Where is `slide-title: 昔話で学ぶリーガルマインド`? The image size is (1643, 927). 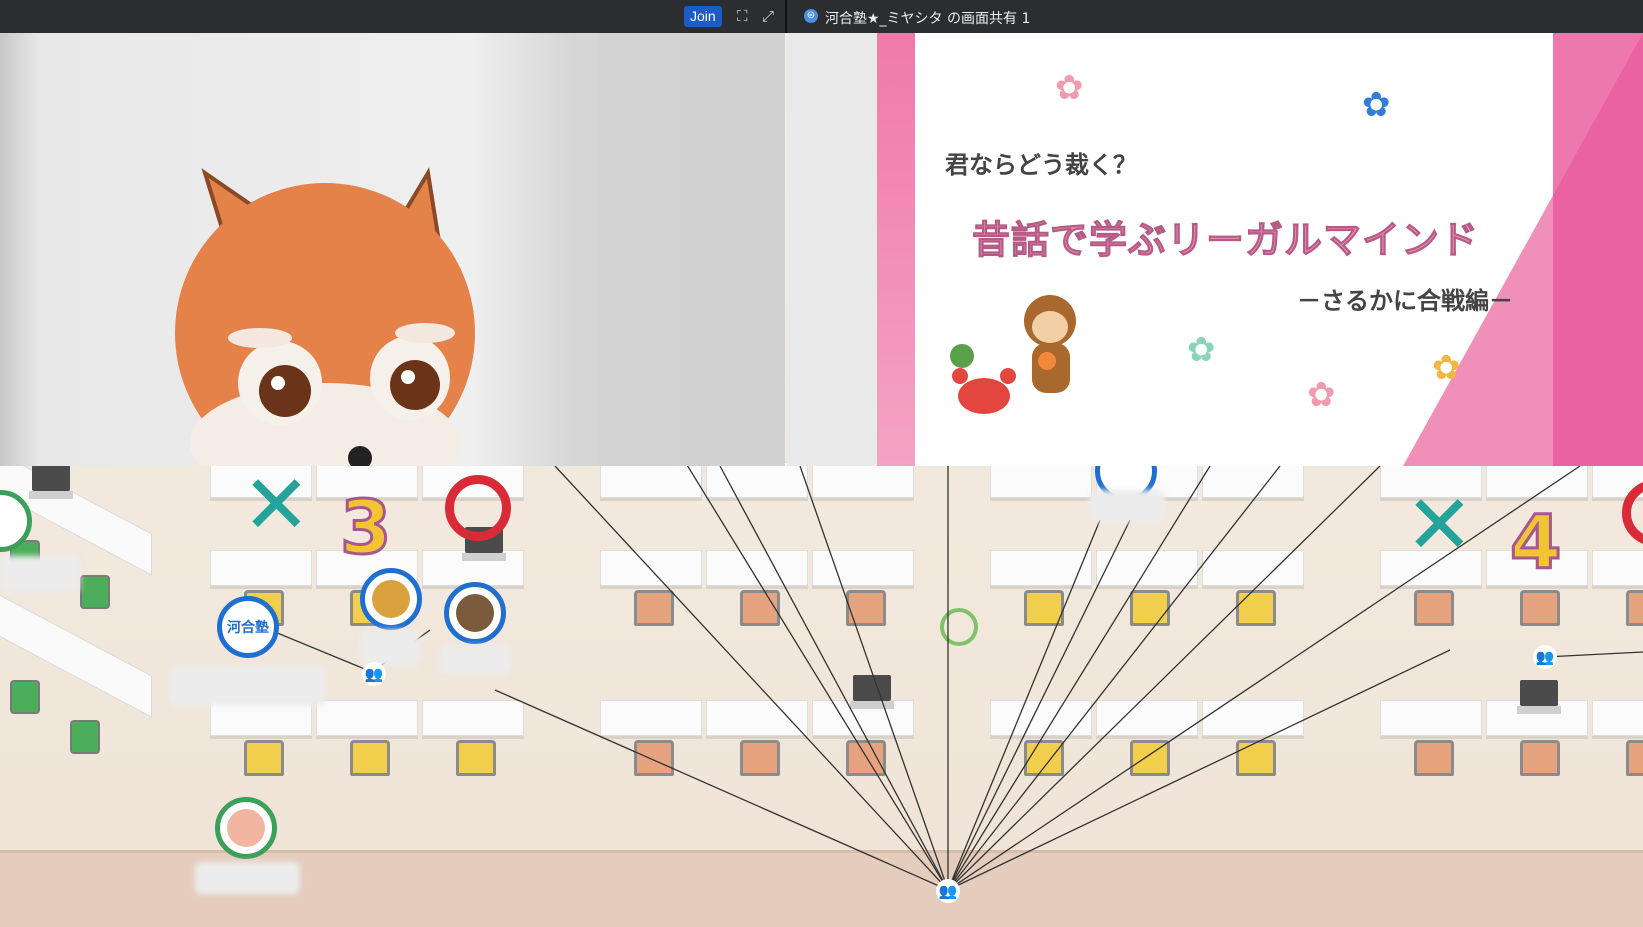
slide-title: 昔話で学ぶリーガルマインド is located at coordinates (1225, 240).